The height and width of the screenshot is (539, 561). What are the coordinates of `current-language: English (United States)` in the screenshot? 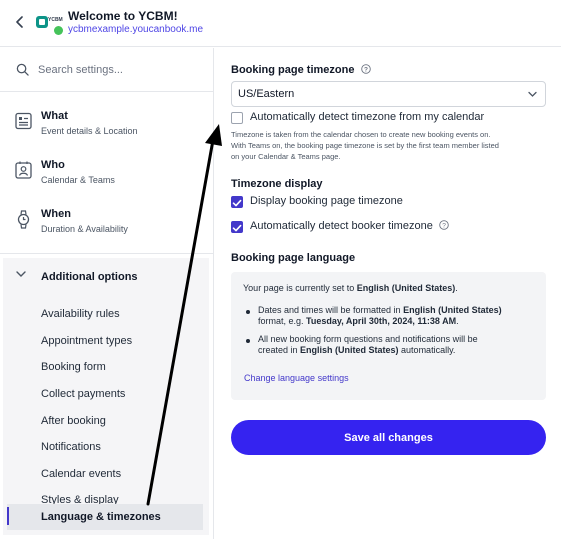 It's located at (406, 288).